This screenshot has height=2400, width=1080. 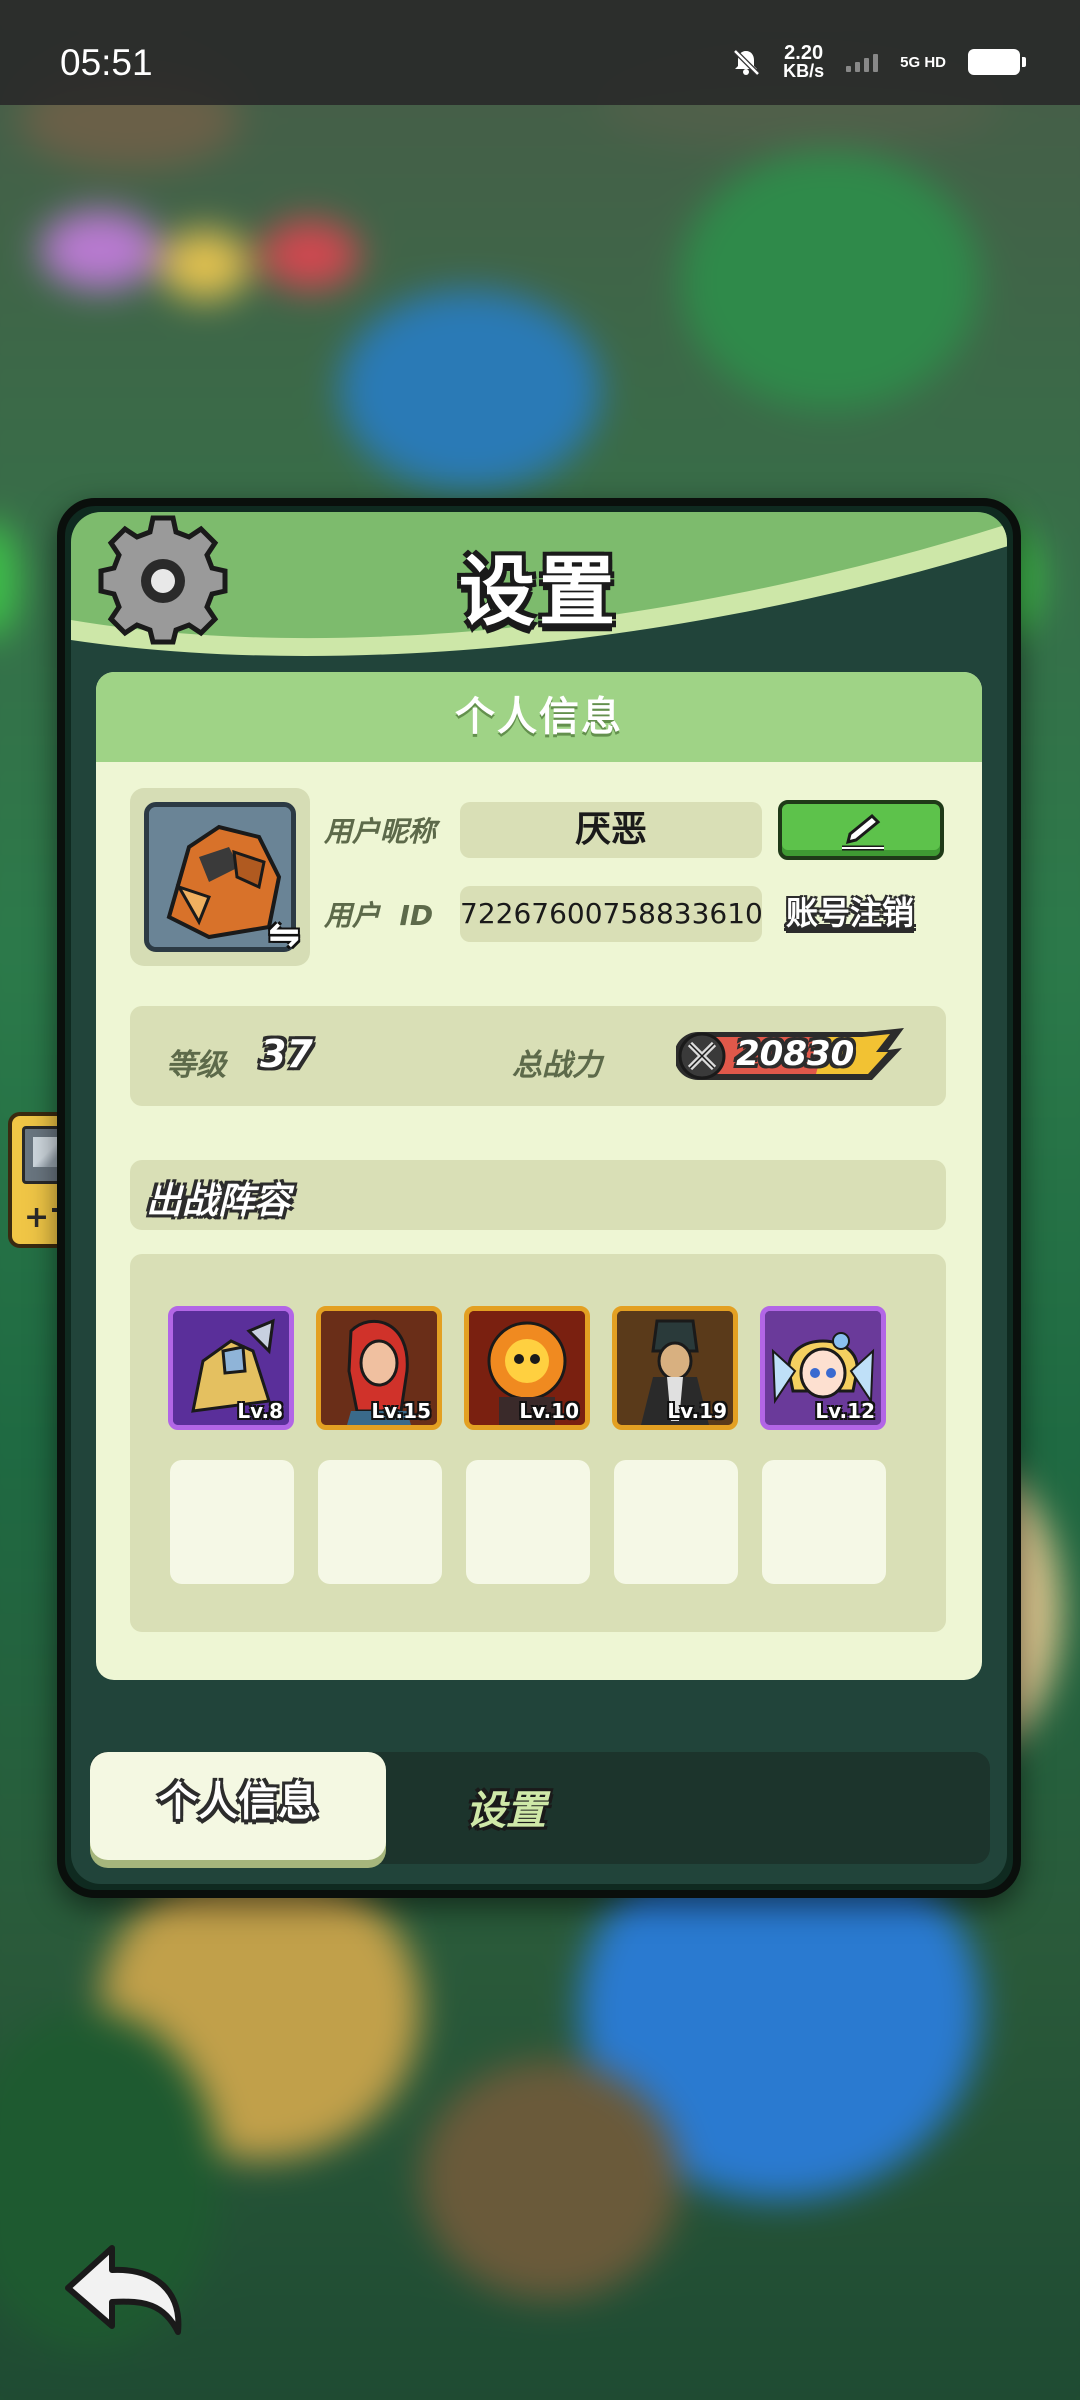 What do you see at coordinates (540, 52) in the screenshot?
I see `status-bar: 05:51 2.20 KB/s 5G HD` at bounding box center [540, 52].